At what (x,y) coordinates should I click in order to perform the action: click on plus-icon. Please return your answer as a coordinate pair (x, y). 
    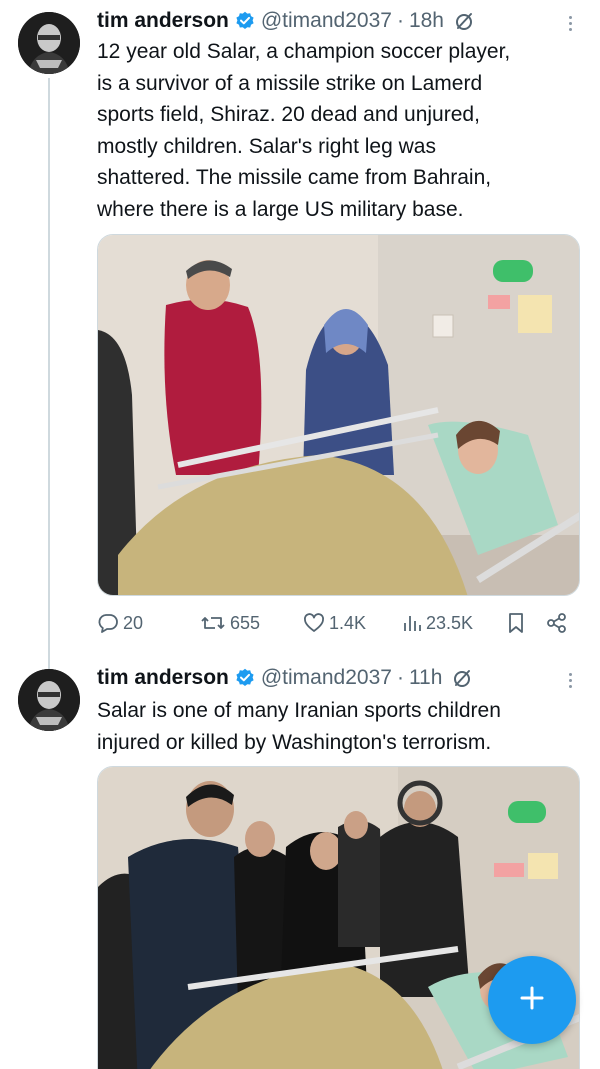
    Looking at the image, I should click on (532, 1000).